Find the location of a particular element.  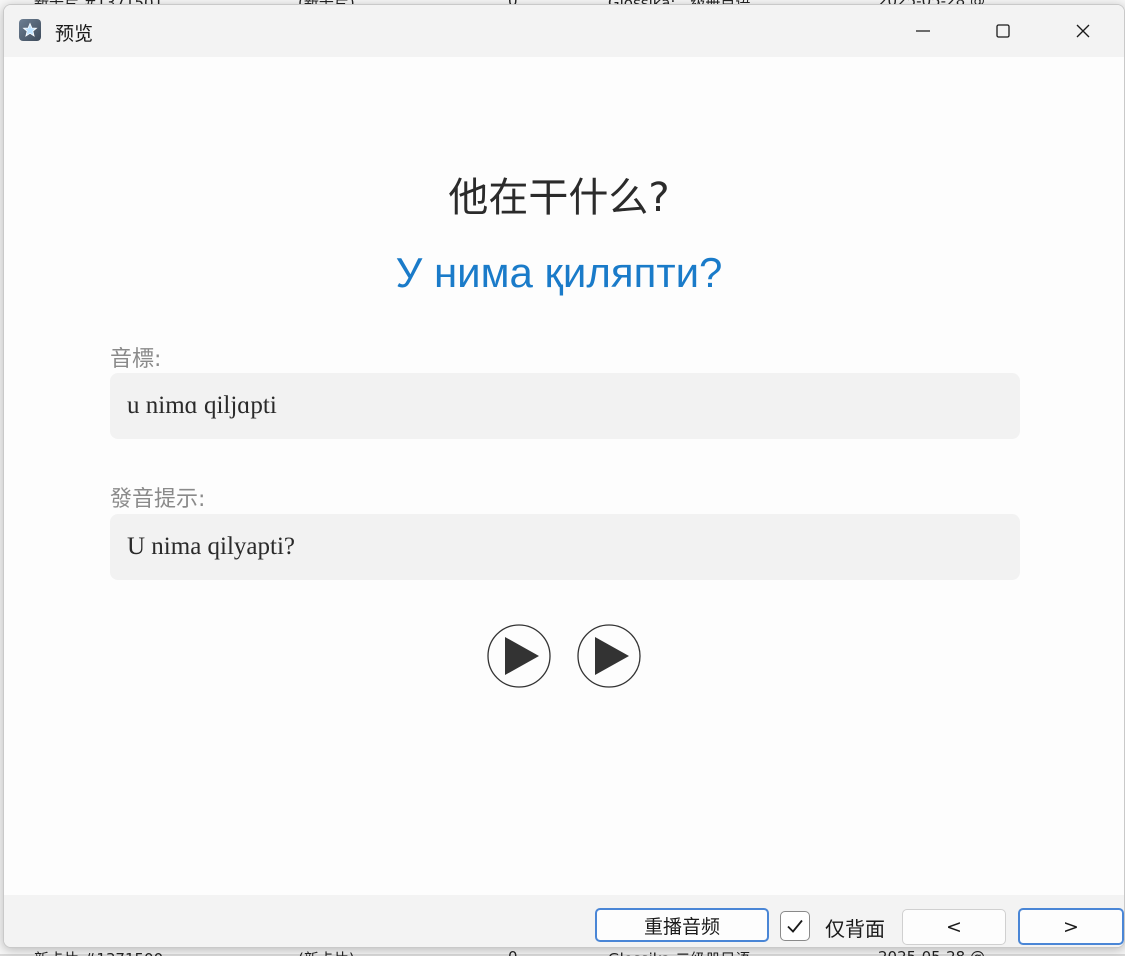

title-bar: 预览 is located at coordinates (564, 31).